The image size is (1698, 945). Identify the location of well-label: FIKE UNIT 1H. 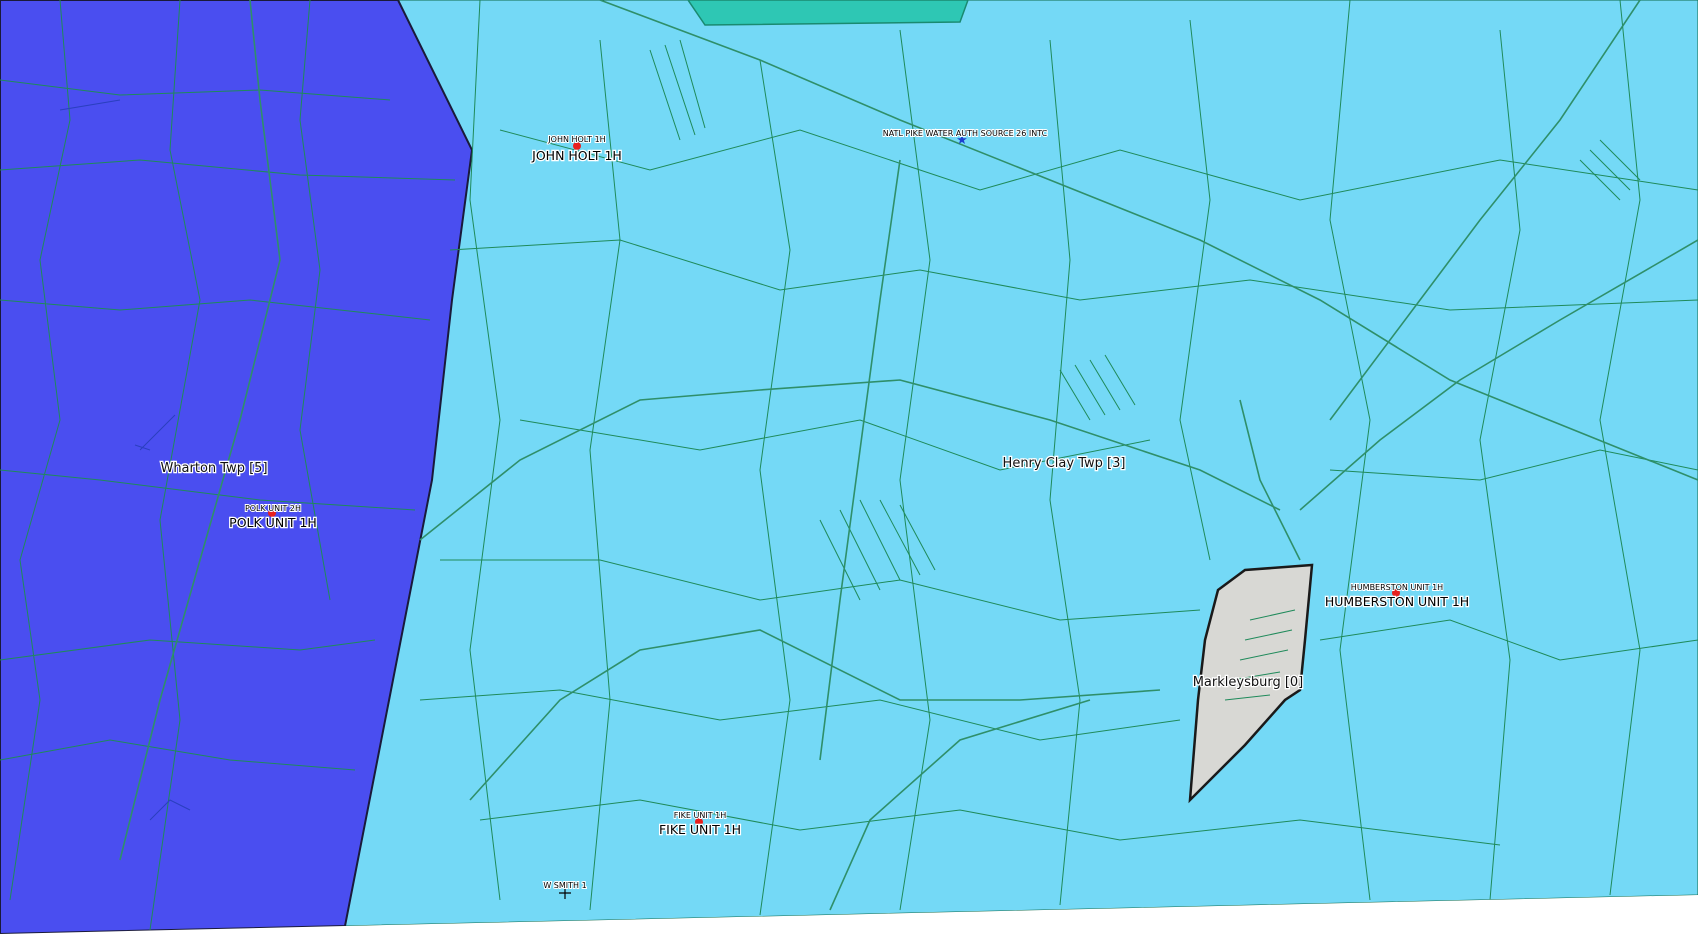
(700, 829).